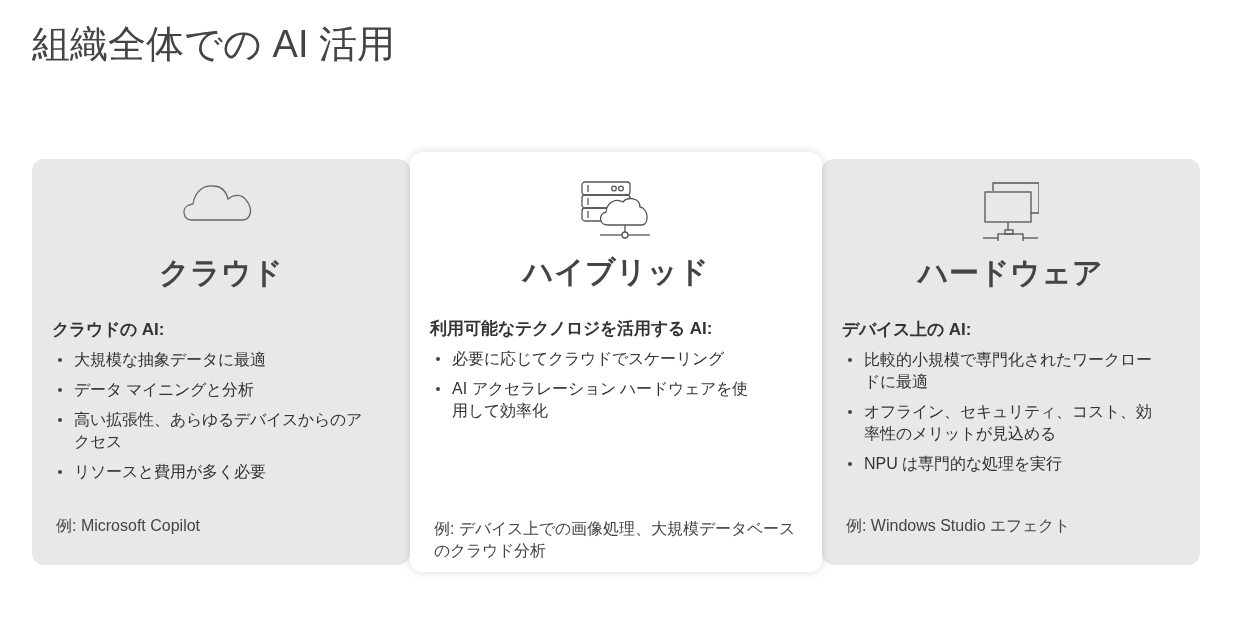 Image resolution: width=1239 pixels, height=619 pixels. I want to click on example-text: 例: Microsoft Copilot, so click(128, 526).